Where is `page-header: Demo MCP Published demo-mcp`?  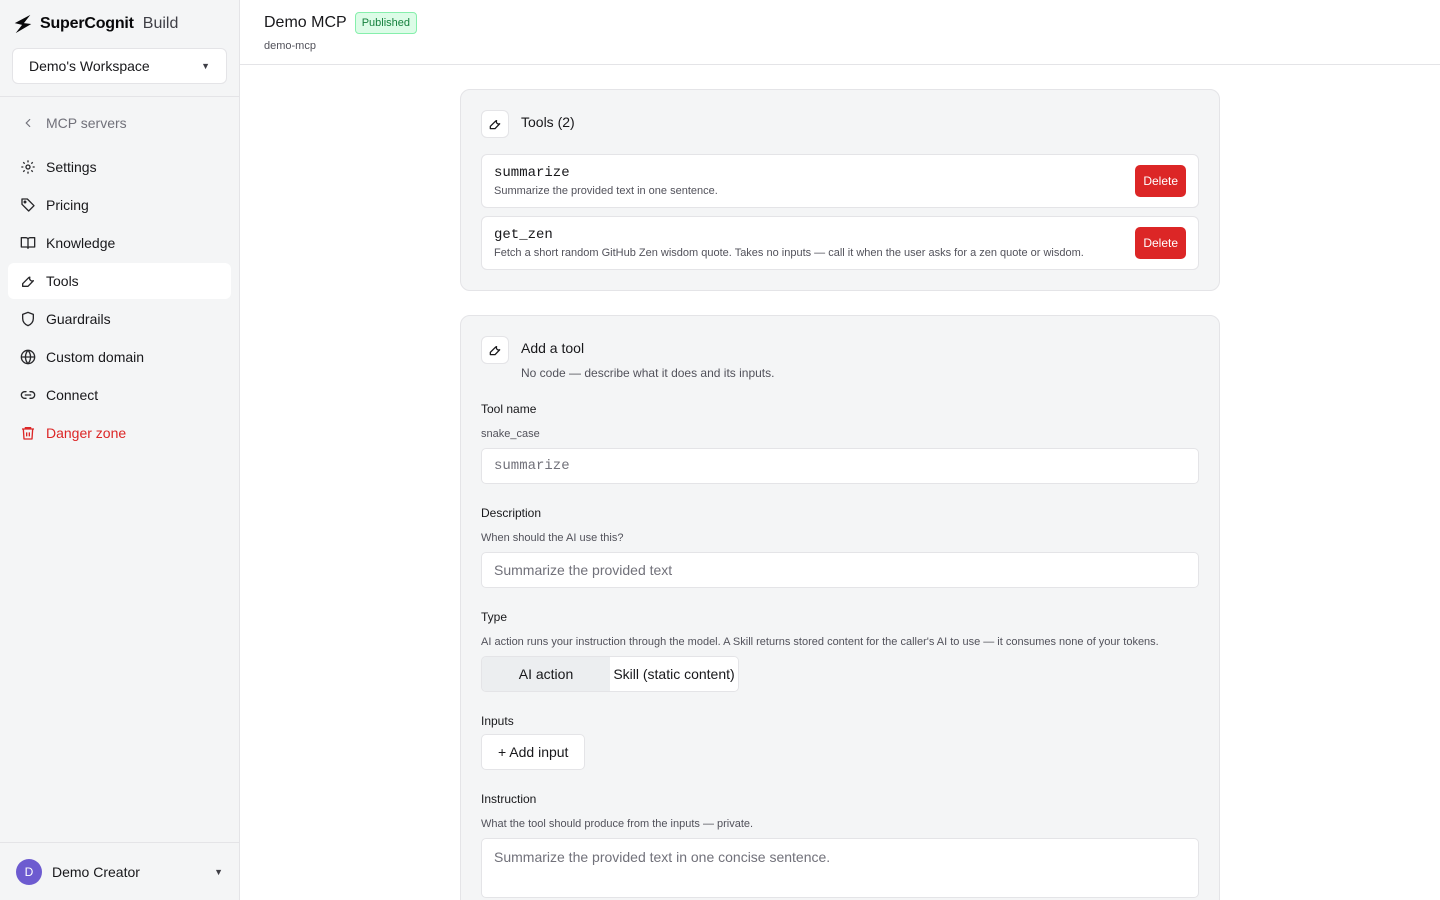 page-header: Demo MCP Published demo-mcp is located at coordinates (840, 32).